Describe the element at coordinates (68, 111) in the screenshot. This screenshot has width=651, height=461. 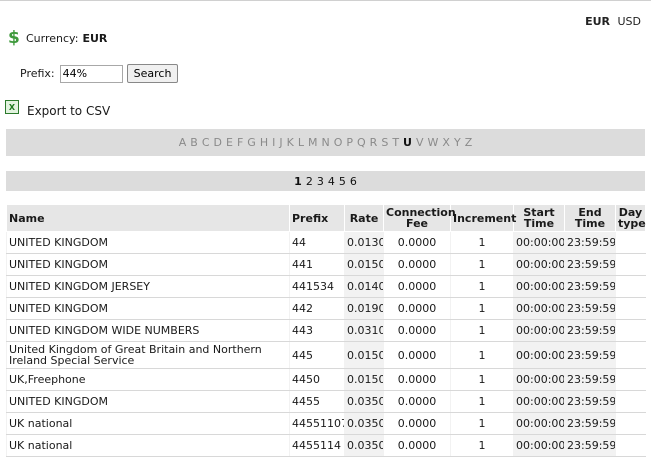
I see `export-csv-label: Export to CSV` at that location.